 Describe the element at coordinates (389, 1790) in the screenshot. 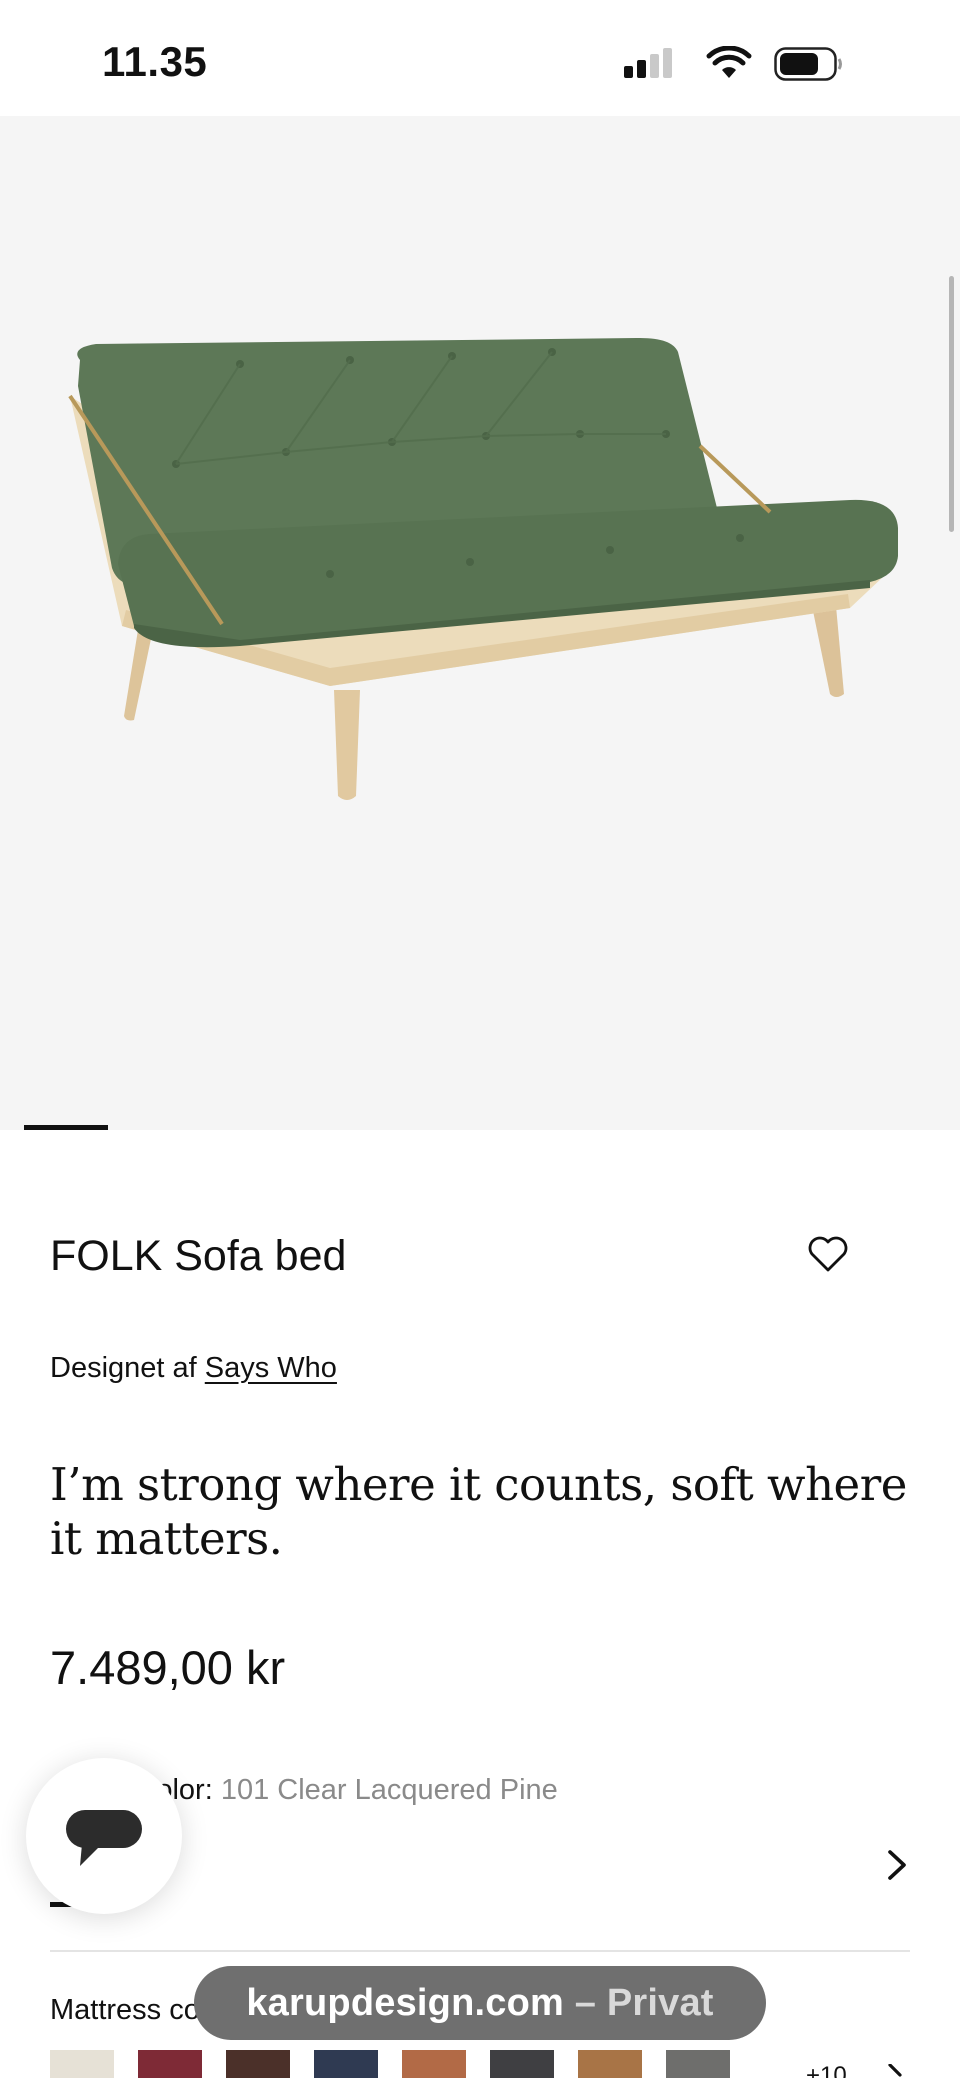

I see `frame-color-value: 101 Clear Lacquered Pine` at that location.